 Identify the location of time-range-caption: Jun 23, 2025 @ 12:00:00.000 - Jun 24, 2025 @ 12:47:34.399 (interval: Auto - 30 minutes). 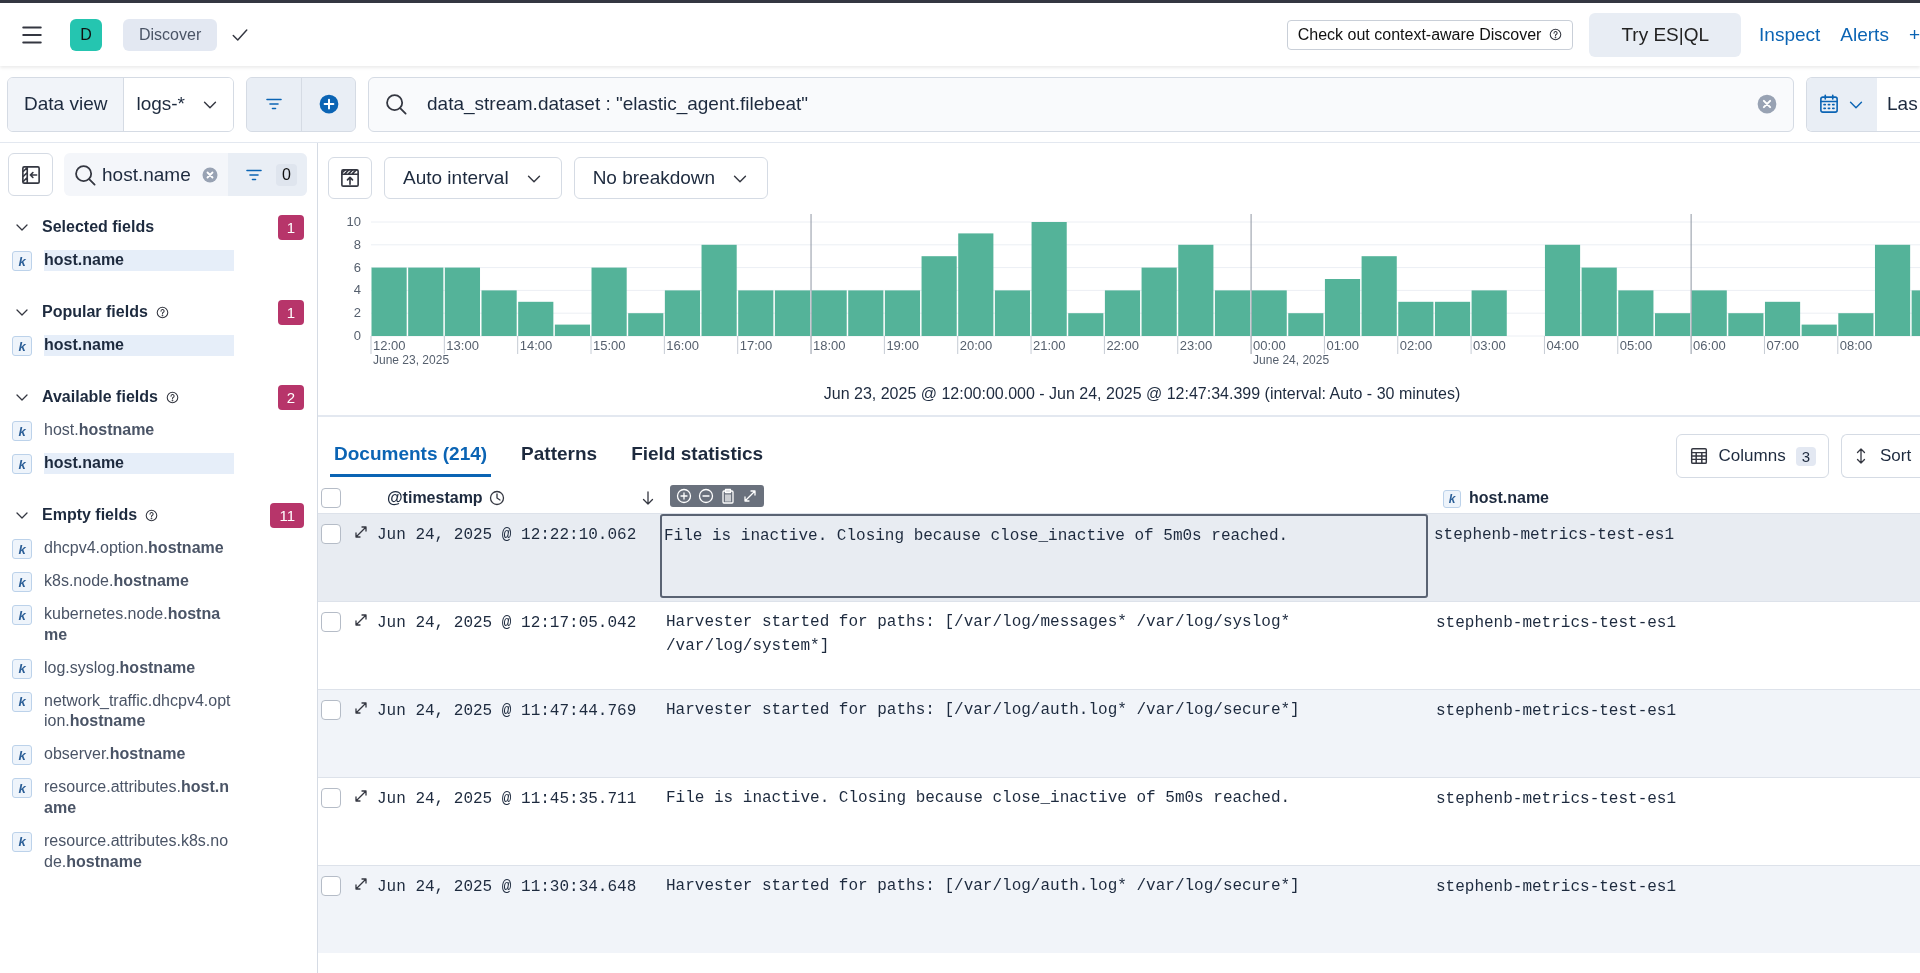
(1142, 394).